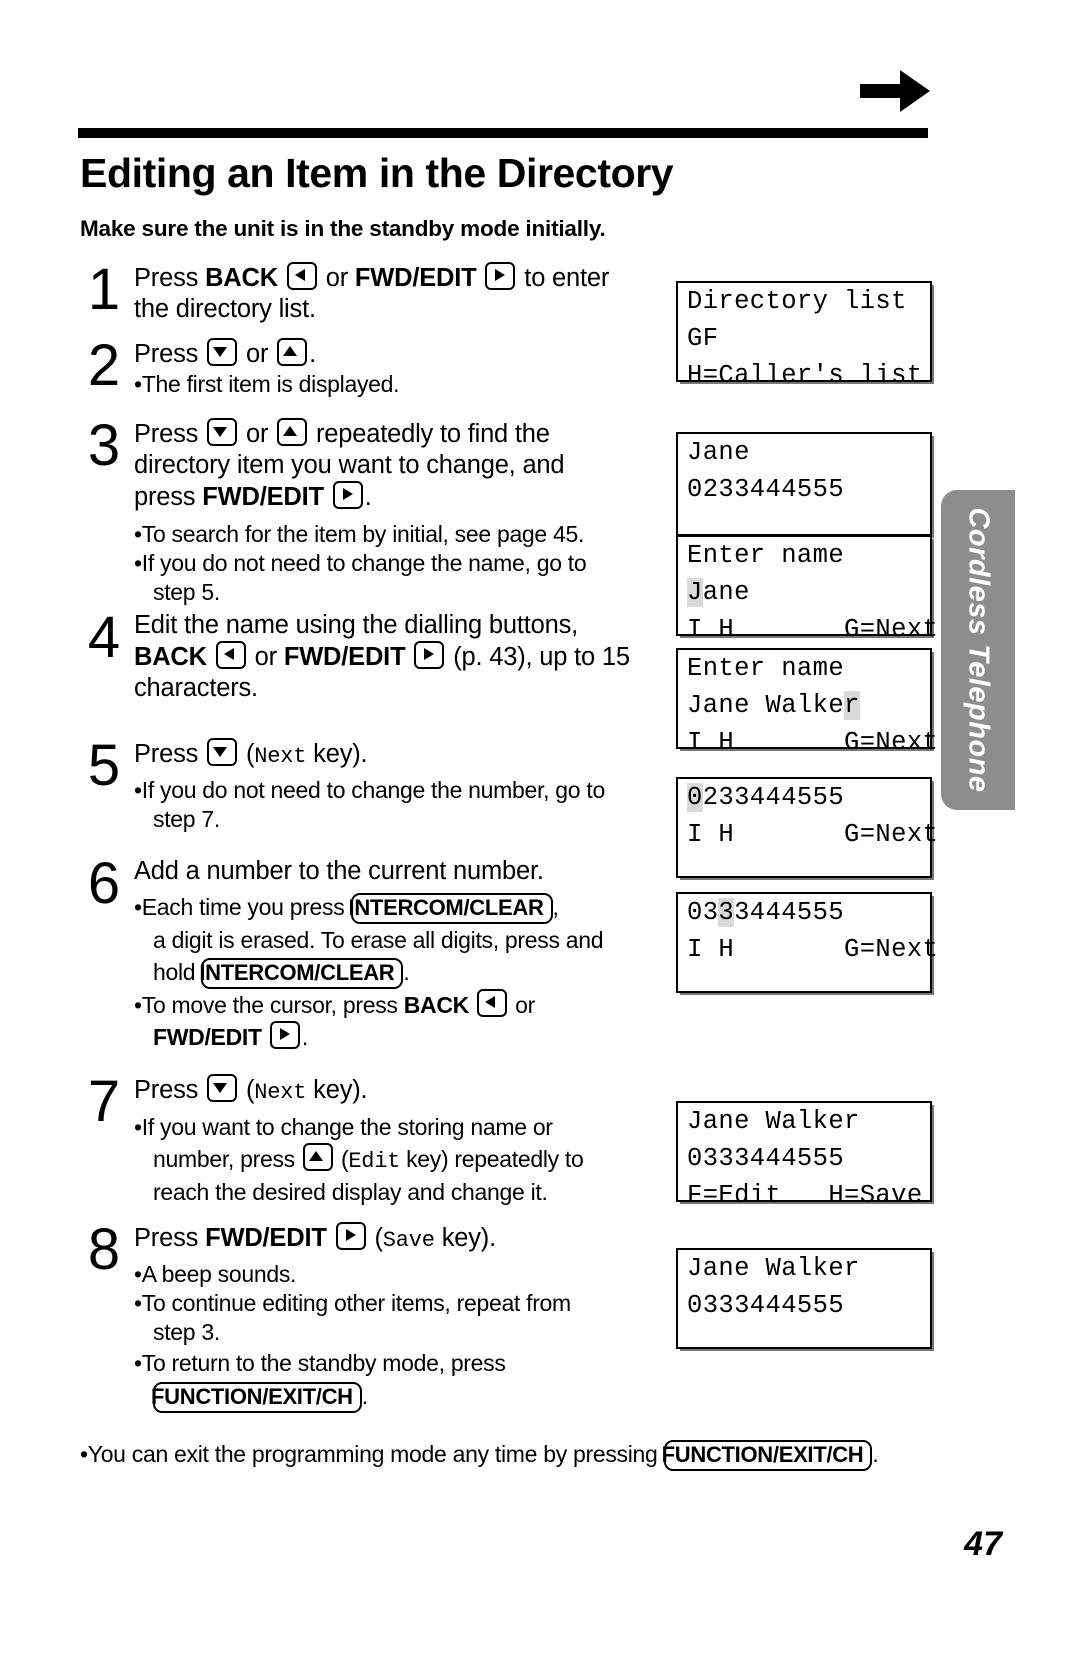 The height and width of the screenshot is (1669, 1080). I want to click on step-3-line-3: press FWD/EDIT ., so click(401, 497).